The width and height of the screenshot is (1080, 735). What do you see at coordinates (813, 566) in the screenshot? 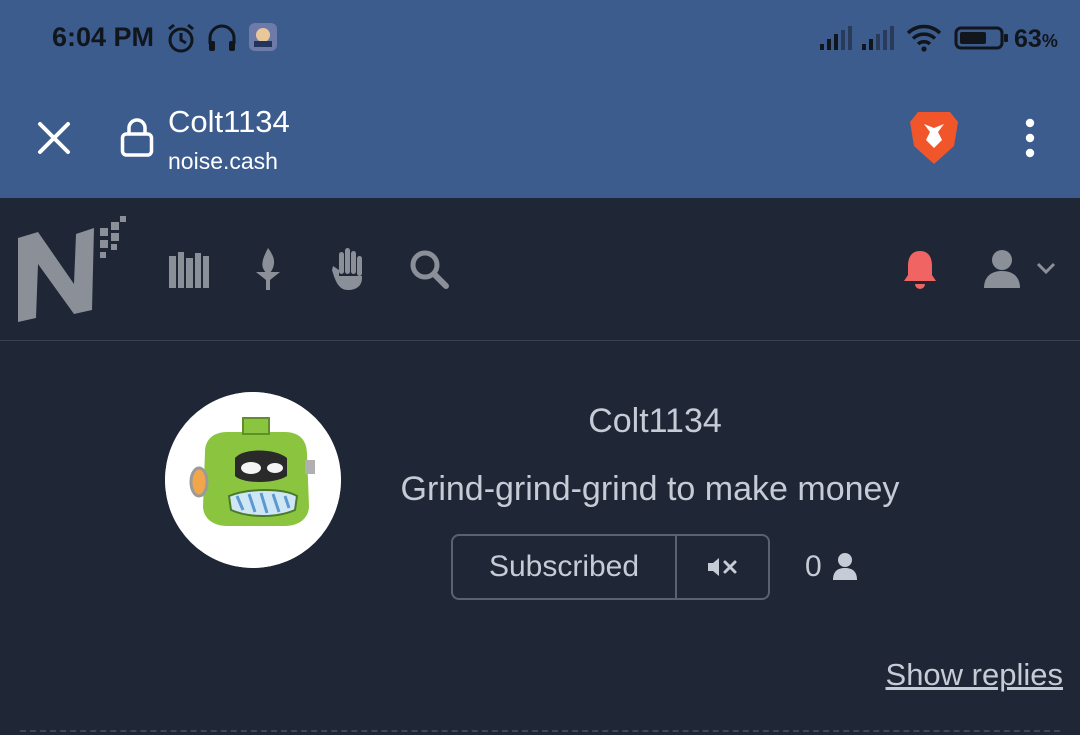
I see `subscriber-count: 0` at bounding box center [813, 566].